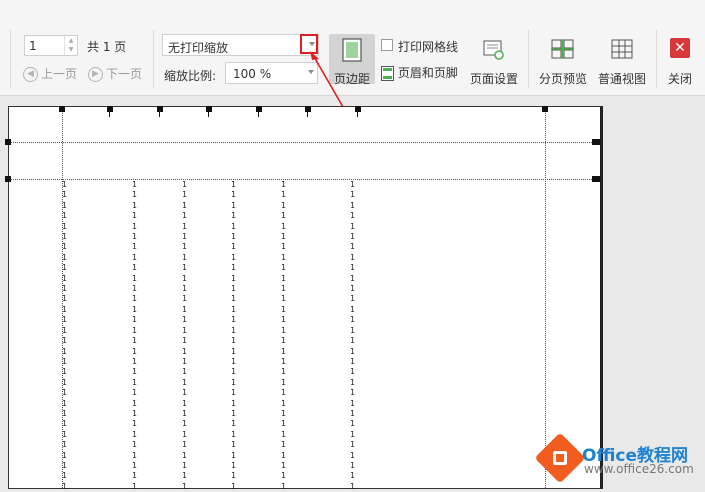 The width and height of the screenshot is (705, 492). Describe the element at coordinates (304, 179) in the screenshot. I see `top-margin-line` at that location.